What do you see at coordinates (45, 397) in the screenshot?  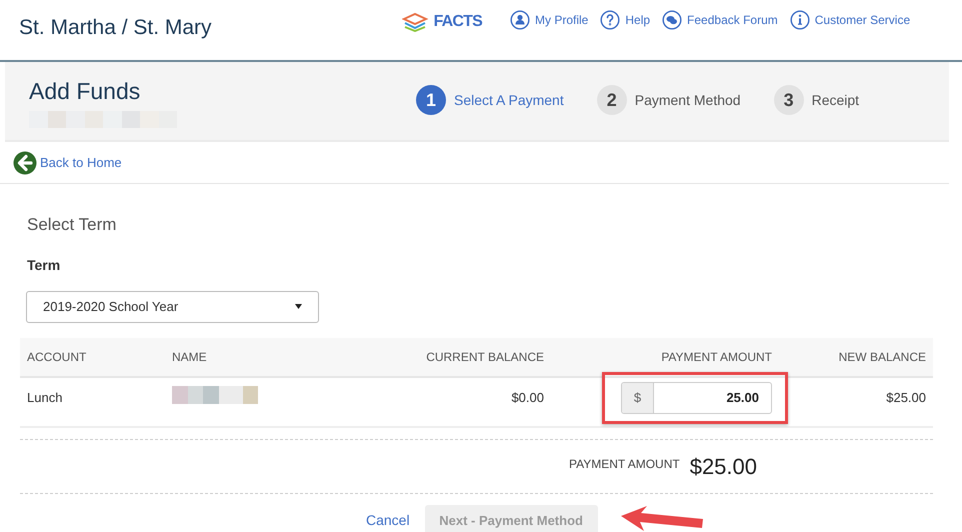 I see `table-cell-text: Lunch` at bounding box center [45, 397].